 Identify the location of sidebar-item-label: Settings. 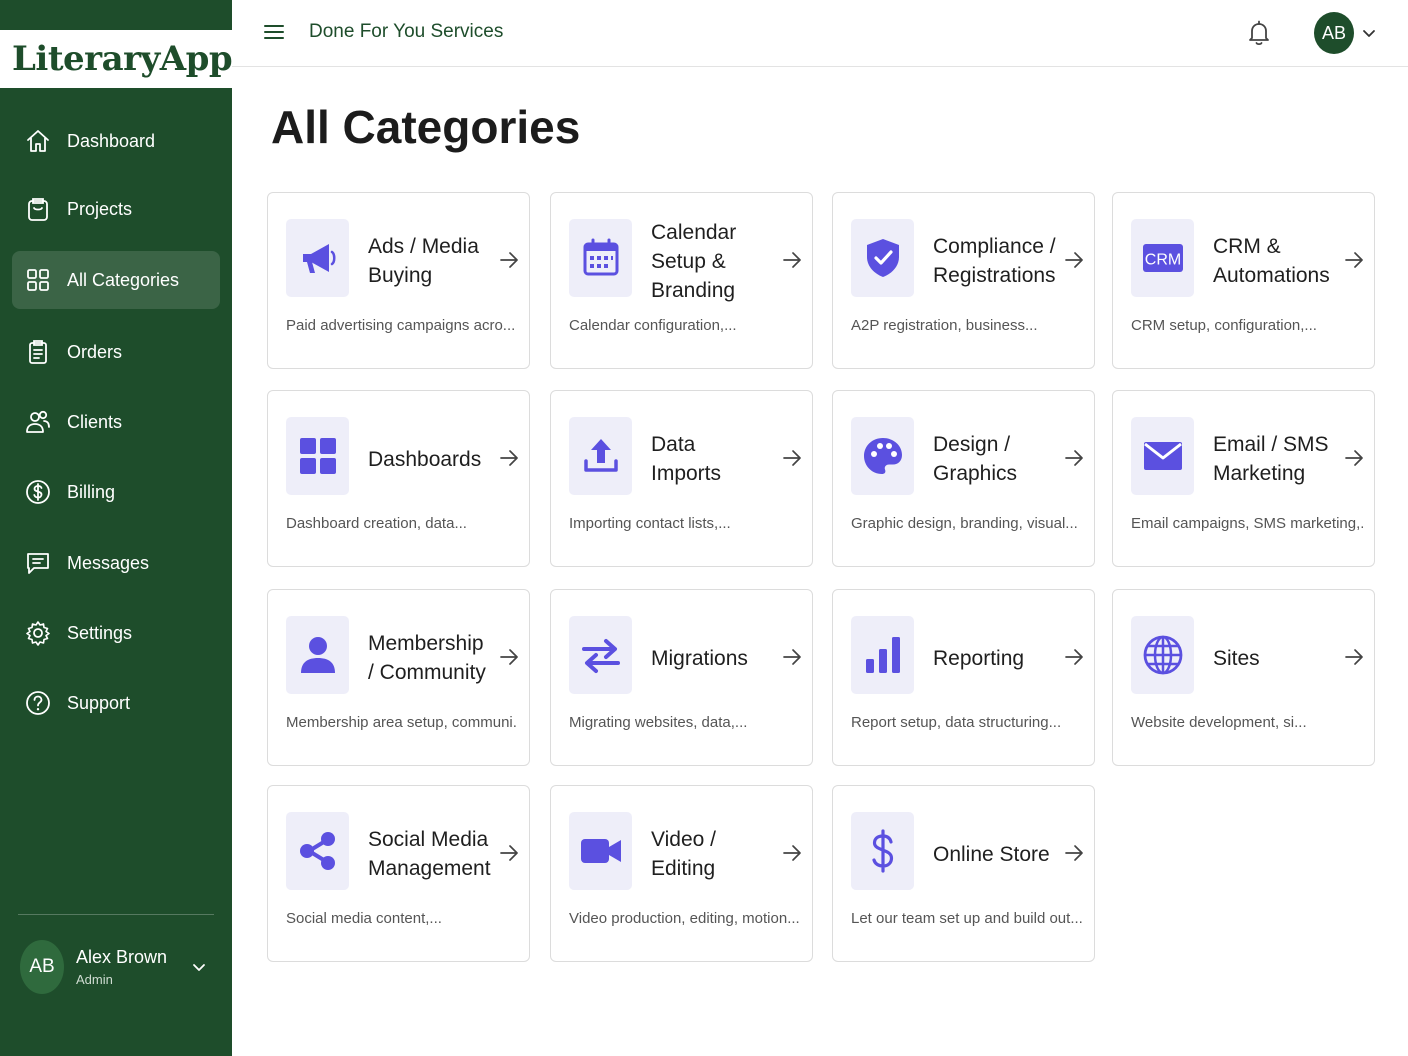
(100, 632).